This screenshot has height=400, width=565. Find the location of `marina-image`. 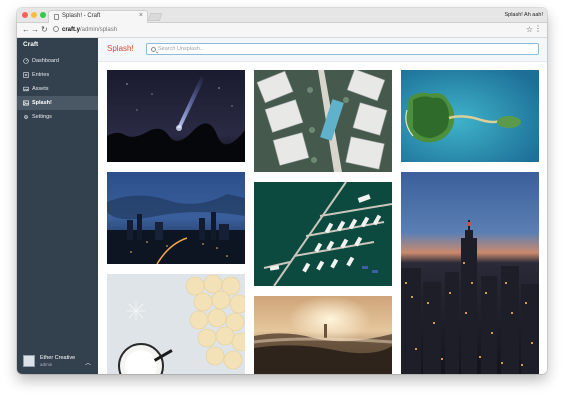

marina-image is located at coordinates (323, 234).